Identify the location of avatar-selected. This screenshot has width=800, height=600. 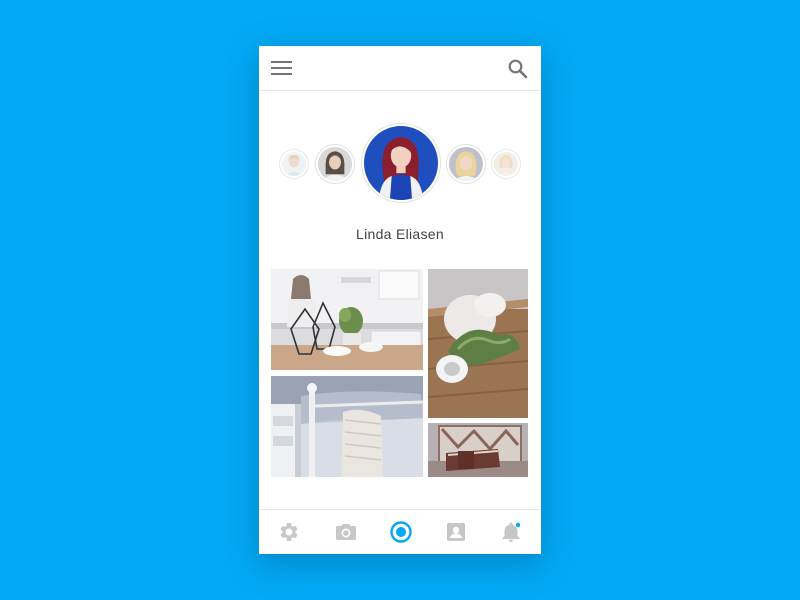
(401, 163).